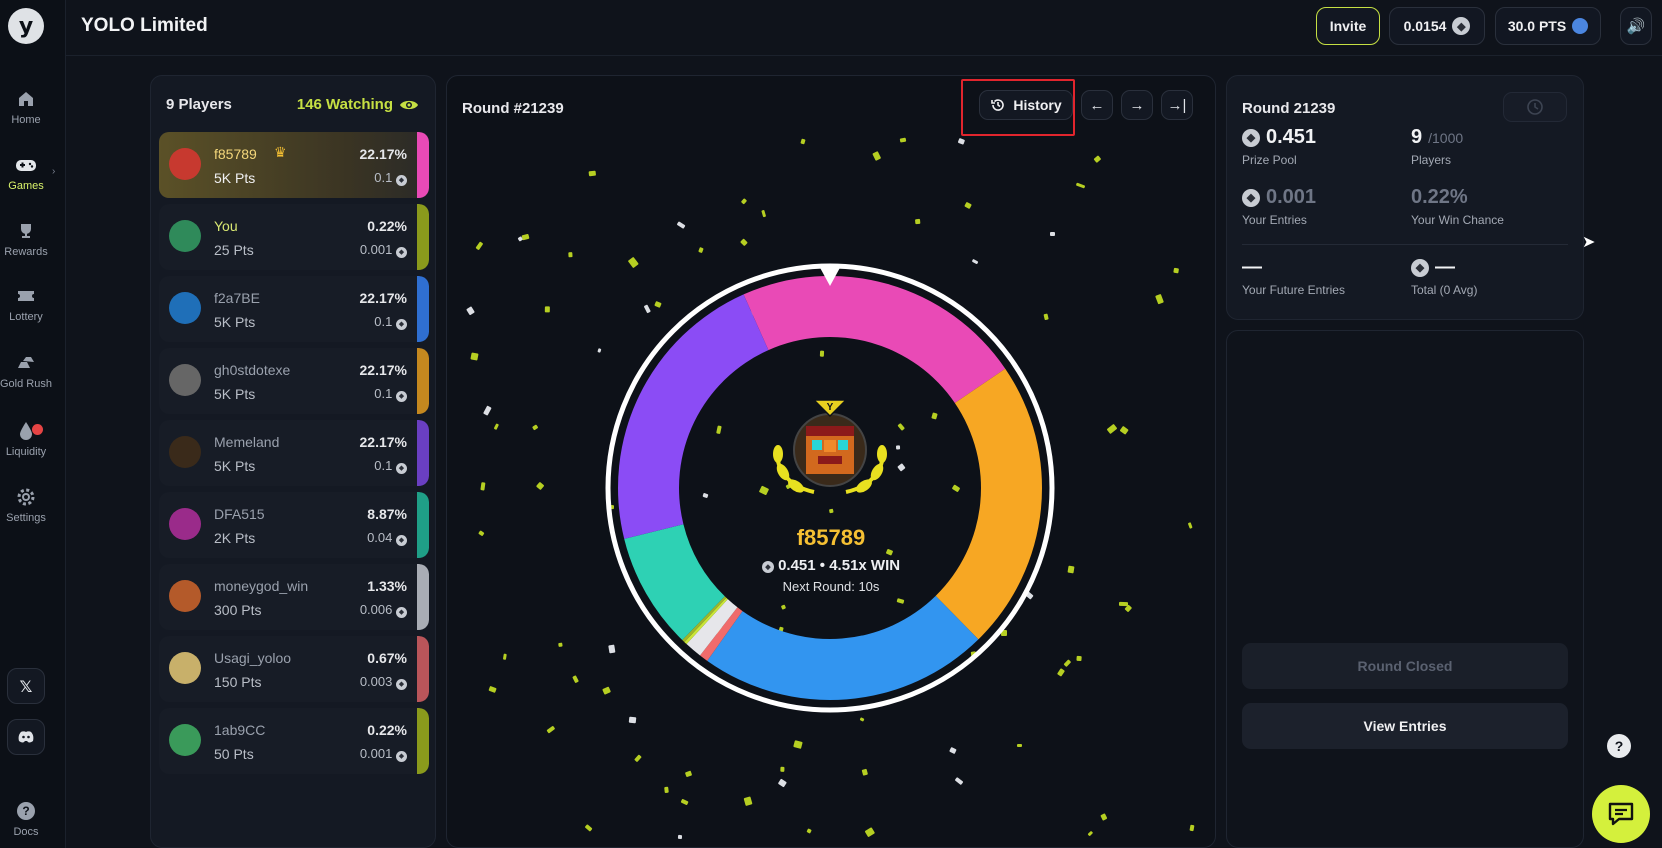 The image size is (1662, 848). I want to click on player-row: f85789 ♛ 5K Pts 22.17% 0.1 ◆, so click(294, 165).